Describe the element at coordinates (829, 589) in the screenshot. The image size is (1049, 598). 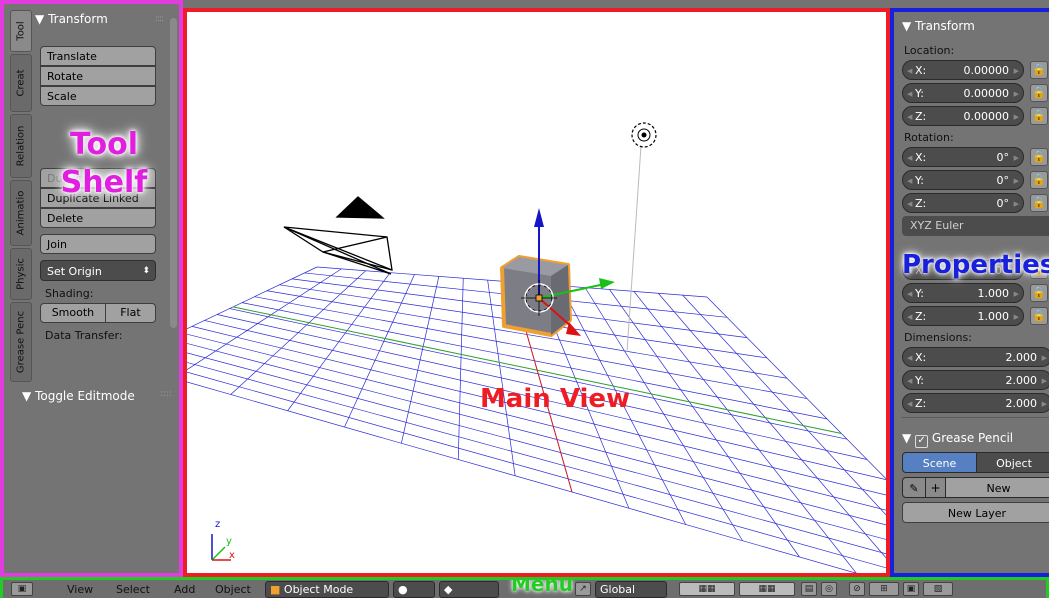
I see `proportional-edit-icon: ◎` at that location.